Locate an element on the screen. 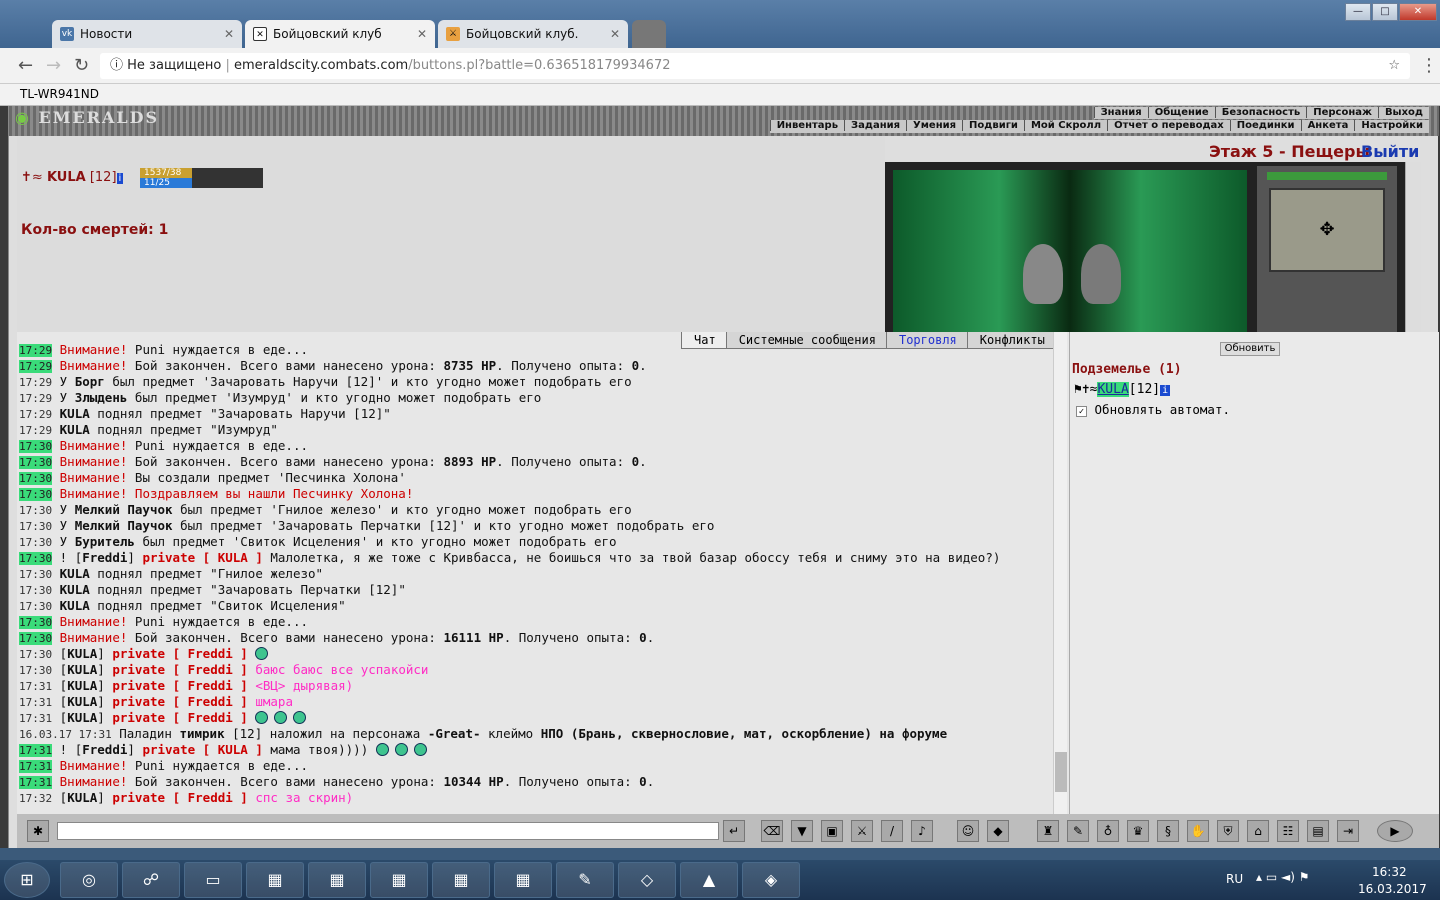 Image resolution: width=1440 pixels, height=900 pixels. menu-skills: Умения is located at coordinates (934, 125).